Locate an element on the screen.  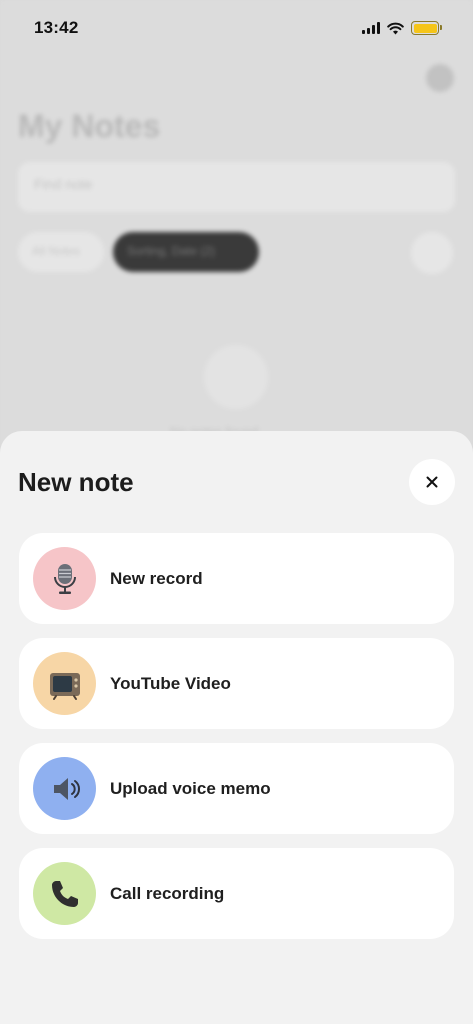
microphone-icon is located at coordinates (64, 578).